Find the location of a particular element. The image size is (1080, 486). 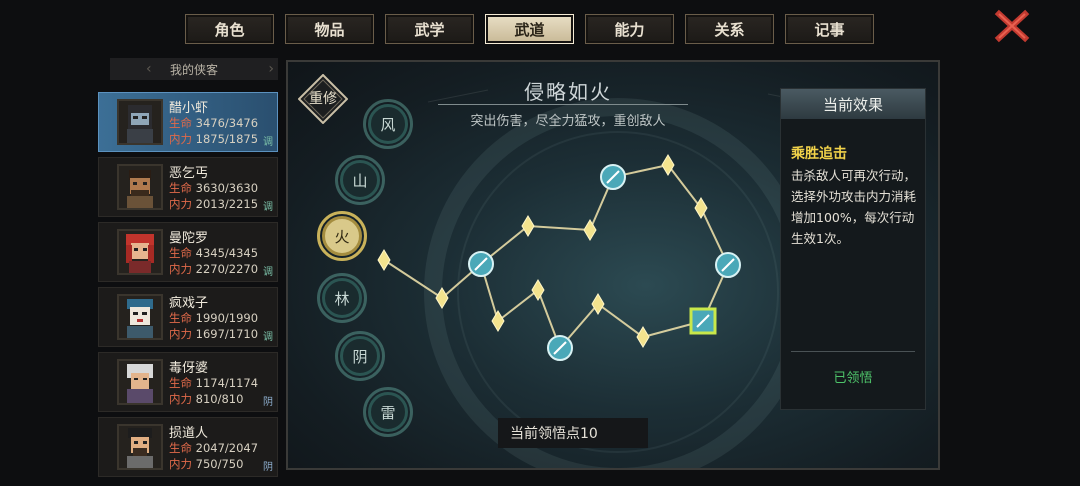

hero-card: 疯戏子 生命 1990/1990 内力 1697/1710 调 is located at coordinates (188, 317).